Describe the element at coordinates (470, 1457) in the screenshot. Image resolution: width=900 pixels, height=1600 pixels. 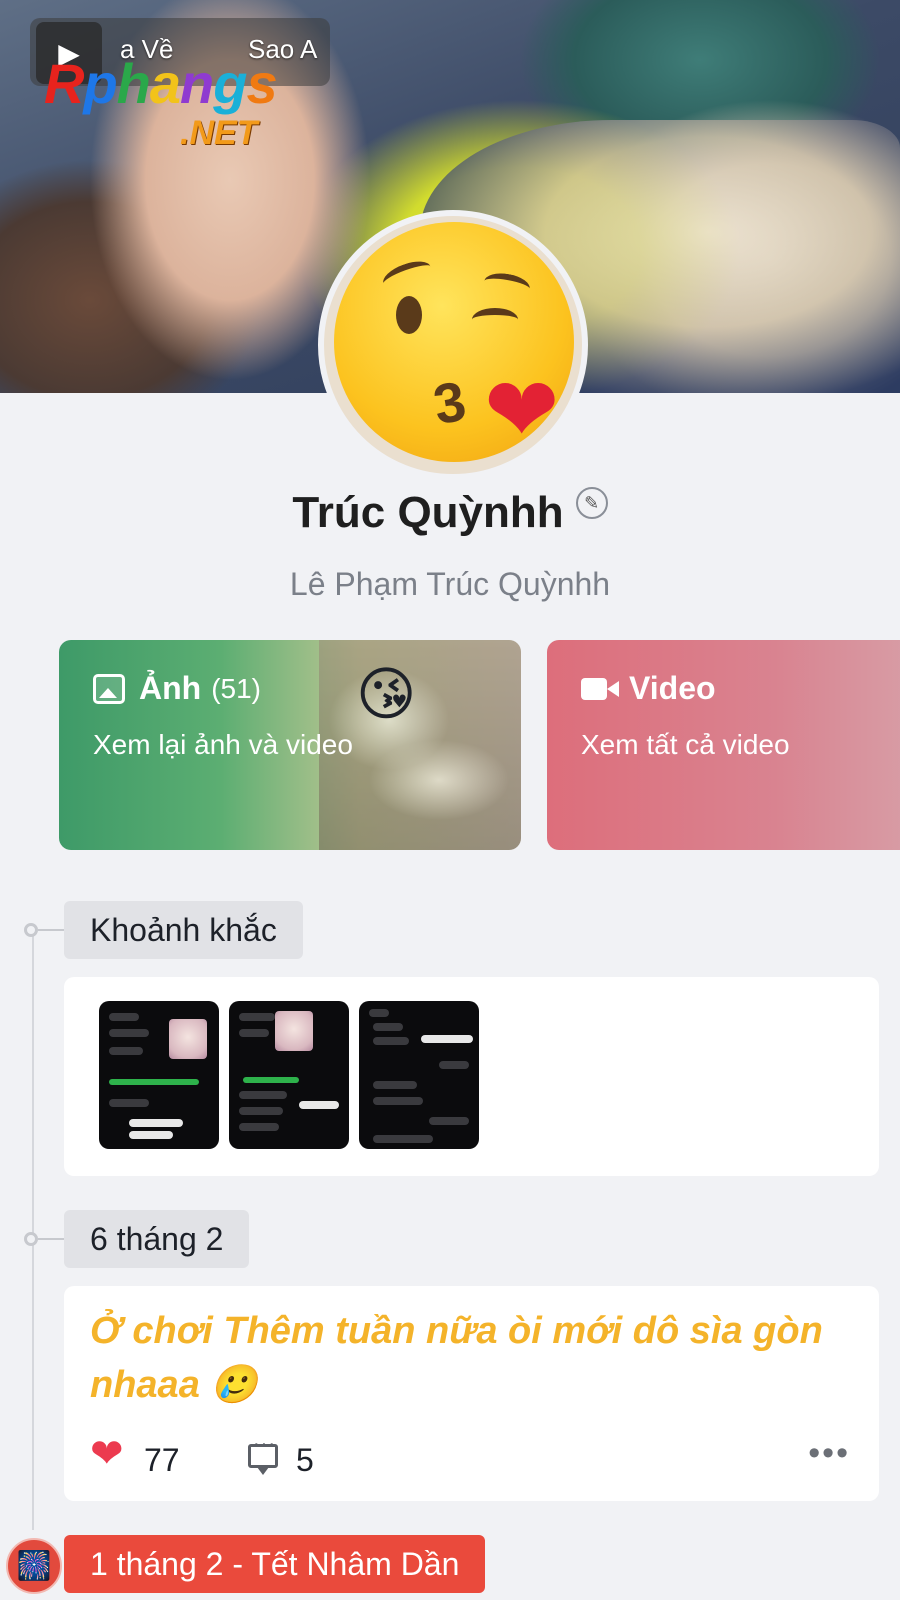
I see `post-actions: ❤ 77 5 •••` at that location.